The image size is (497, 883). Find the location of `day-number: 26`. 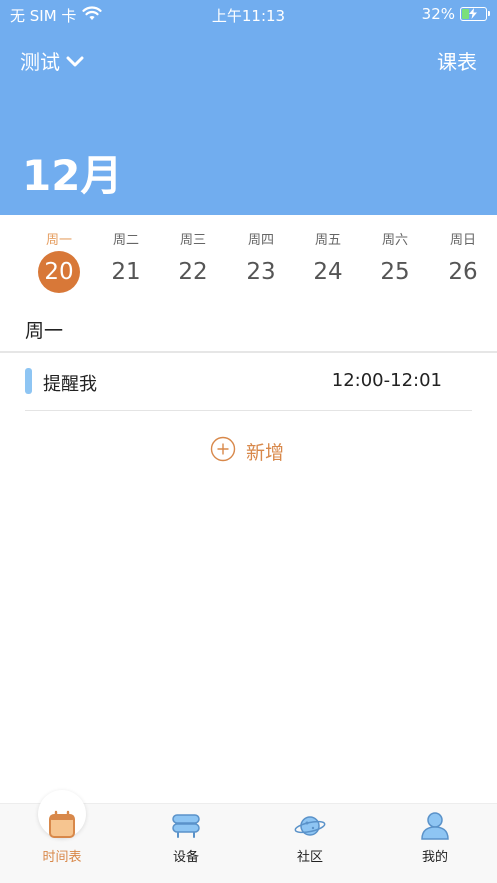

day-number: 26 is located at coordinates (463, 272).